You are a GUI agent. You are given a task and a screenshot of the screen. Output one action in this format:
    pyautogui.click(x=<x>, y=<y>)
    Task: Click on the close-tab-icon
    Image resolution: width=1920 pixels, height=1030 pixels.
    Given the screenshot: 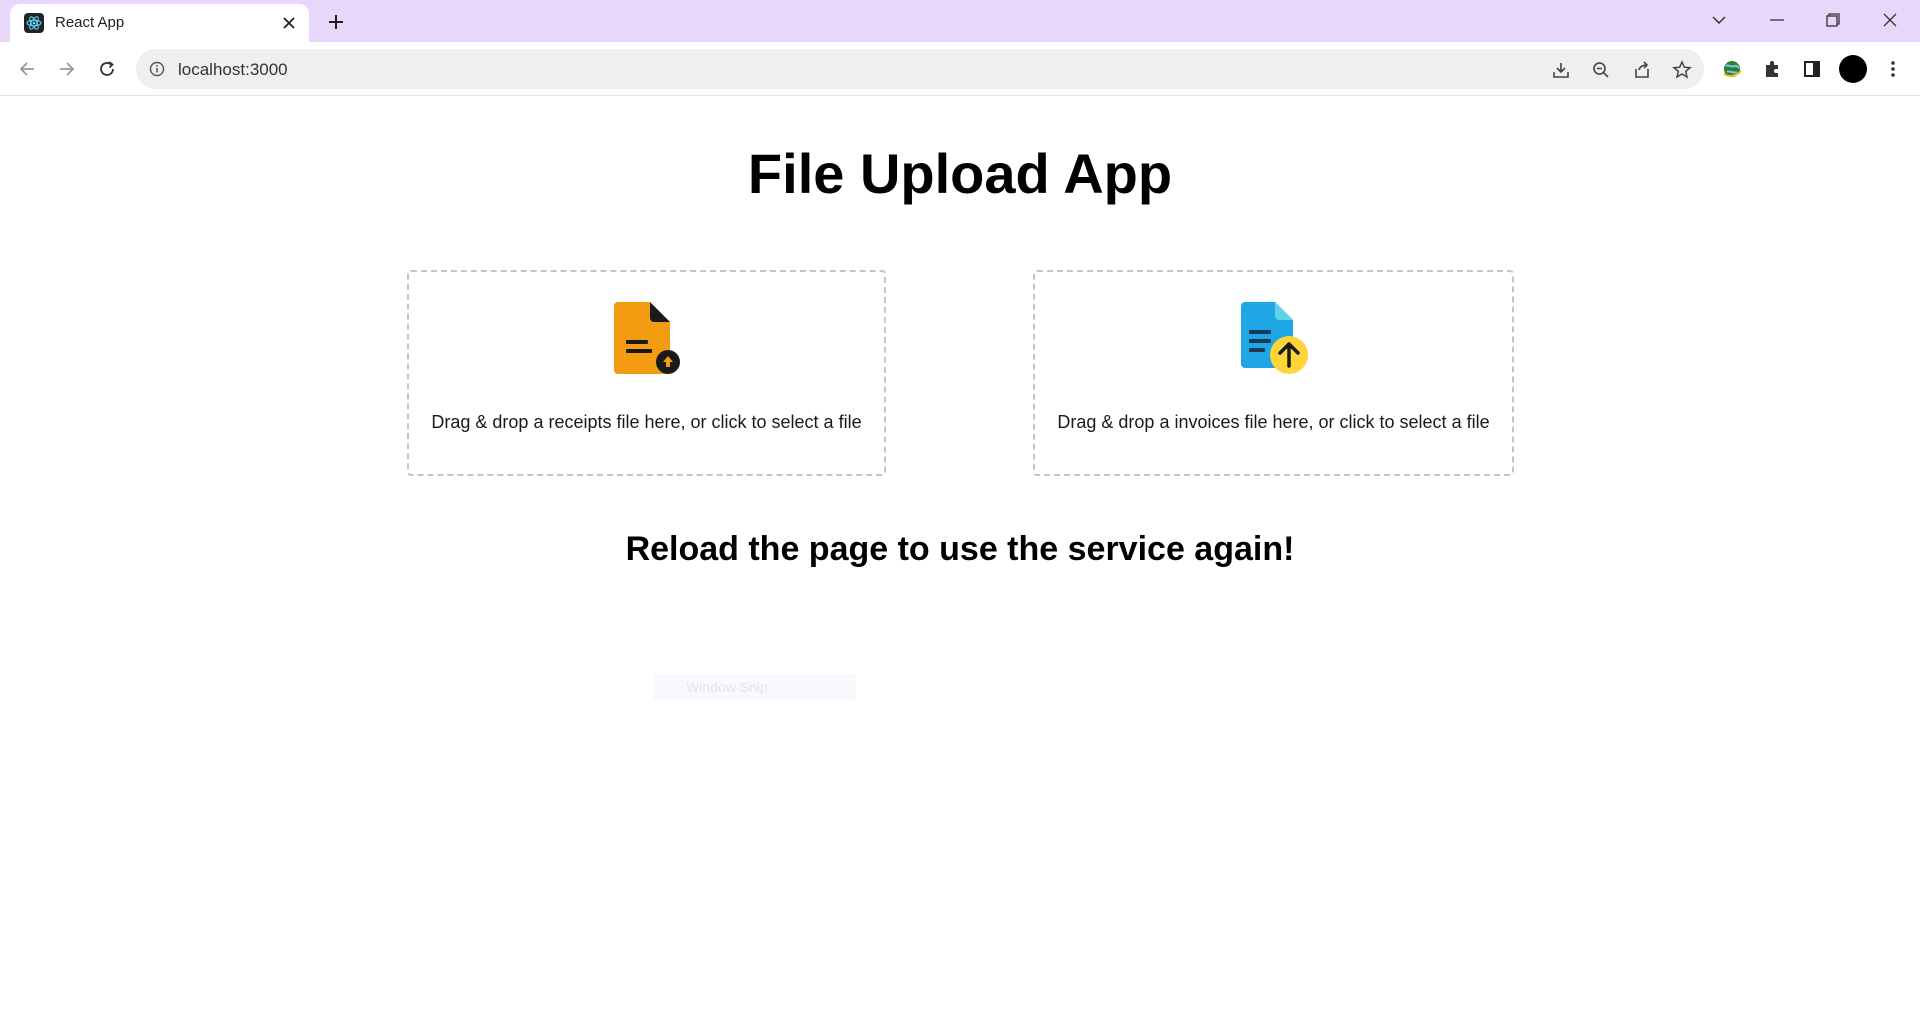 What is the action you would take?
    pyautogui.click(x=289, y=23)
    